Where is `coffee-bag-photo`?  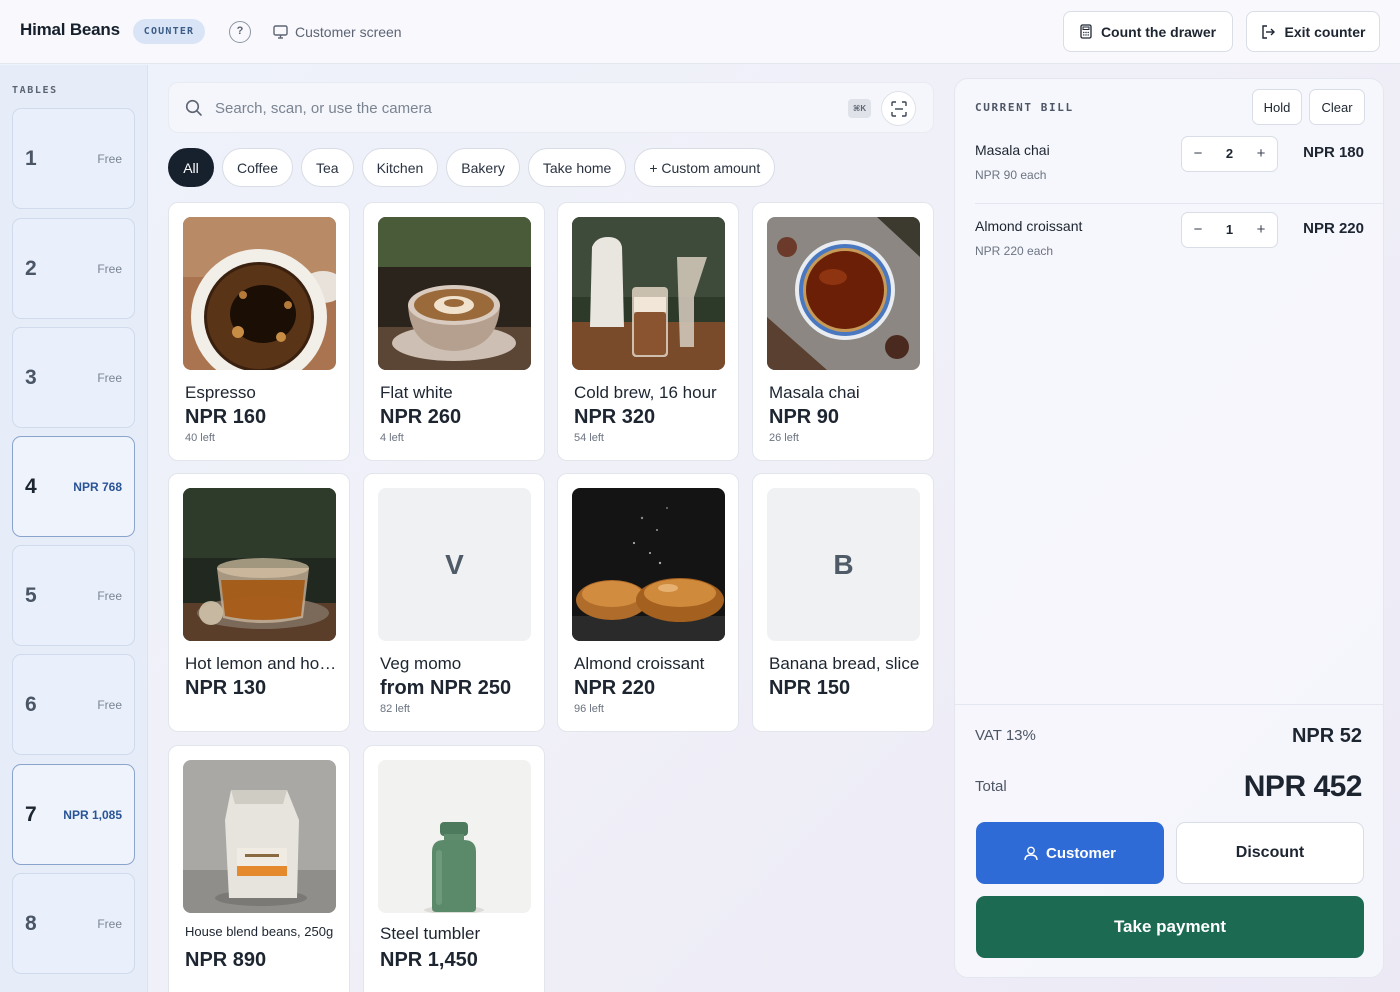 coffee-bag-photo is located at coordinates (259, 836).